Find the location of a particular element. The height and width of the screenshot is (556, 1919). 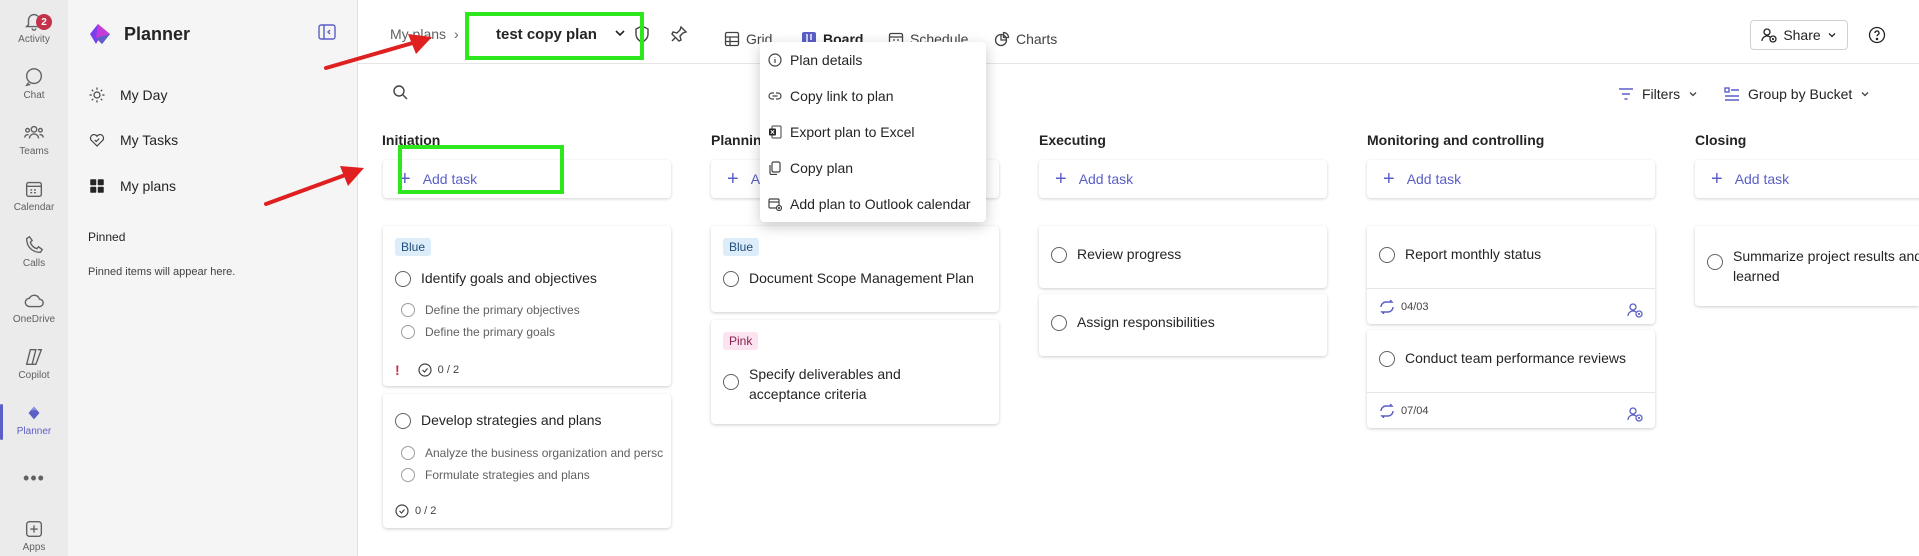

menu-item-copy-plan: Copy plan is located at coordinates (810, 168).